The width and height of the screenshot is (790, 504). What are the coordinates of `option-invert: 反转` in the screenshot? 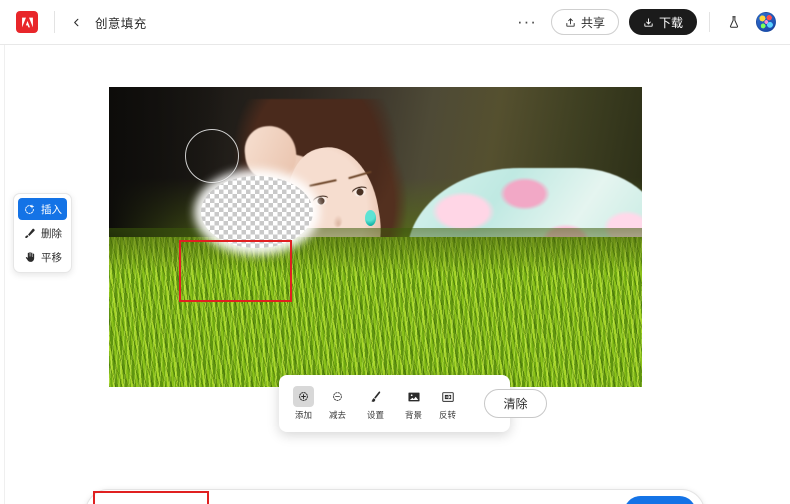 It's located at (447, 403).